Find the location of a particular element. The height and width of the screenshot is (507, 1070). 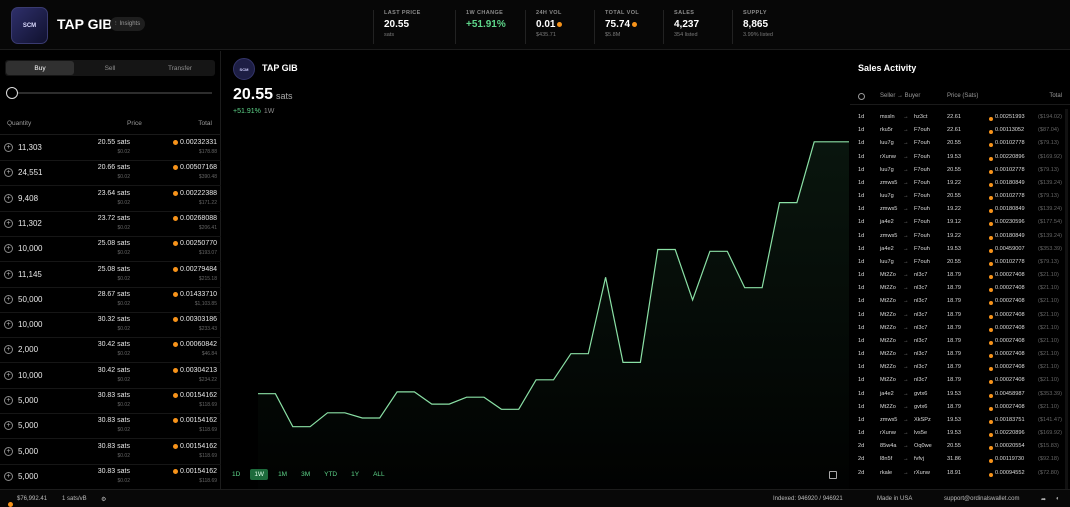

sale-seller: rkale is located at coordinates (886, 473).